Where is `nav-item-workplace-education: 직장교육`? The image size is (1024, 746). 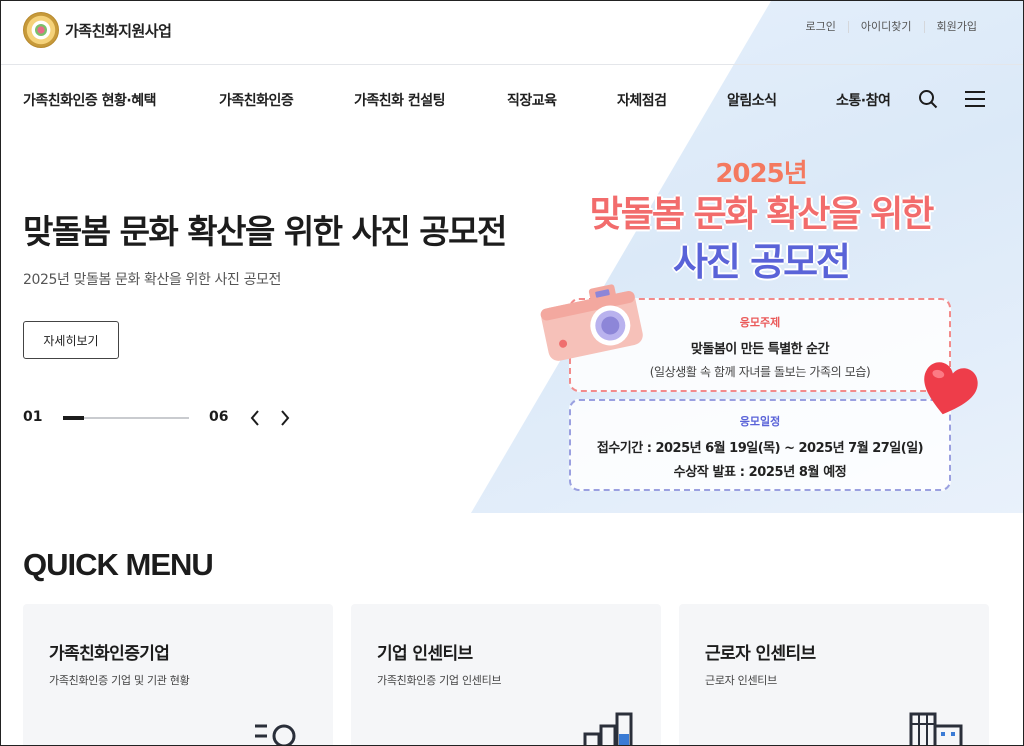
nav-item-workplace-education: 직장교육 is located at coordinates (532, 100).